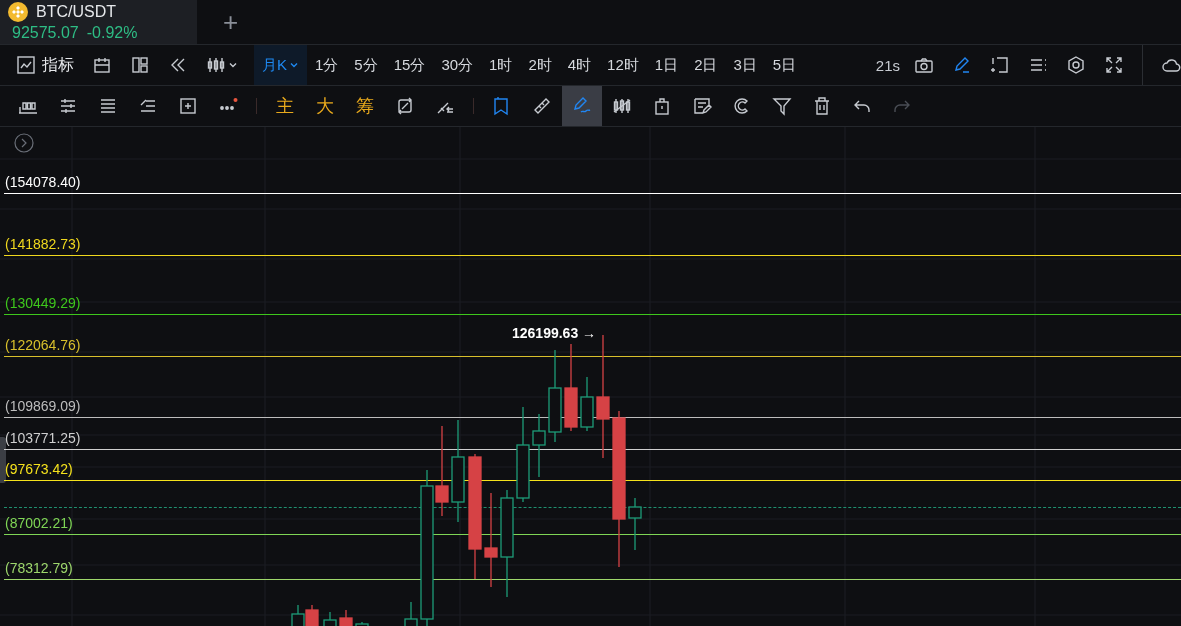 This screenshot has width=1181, height=626. Describe the element at coordinates (924, 65) in the screenshot. I see `camera-icon` at that location.